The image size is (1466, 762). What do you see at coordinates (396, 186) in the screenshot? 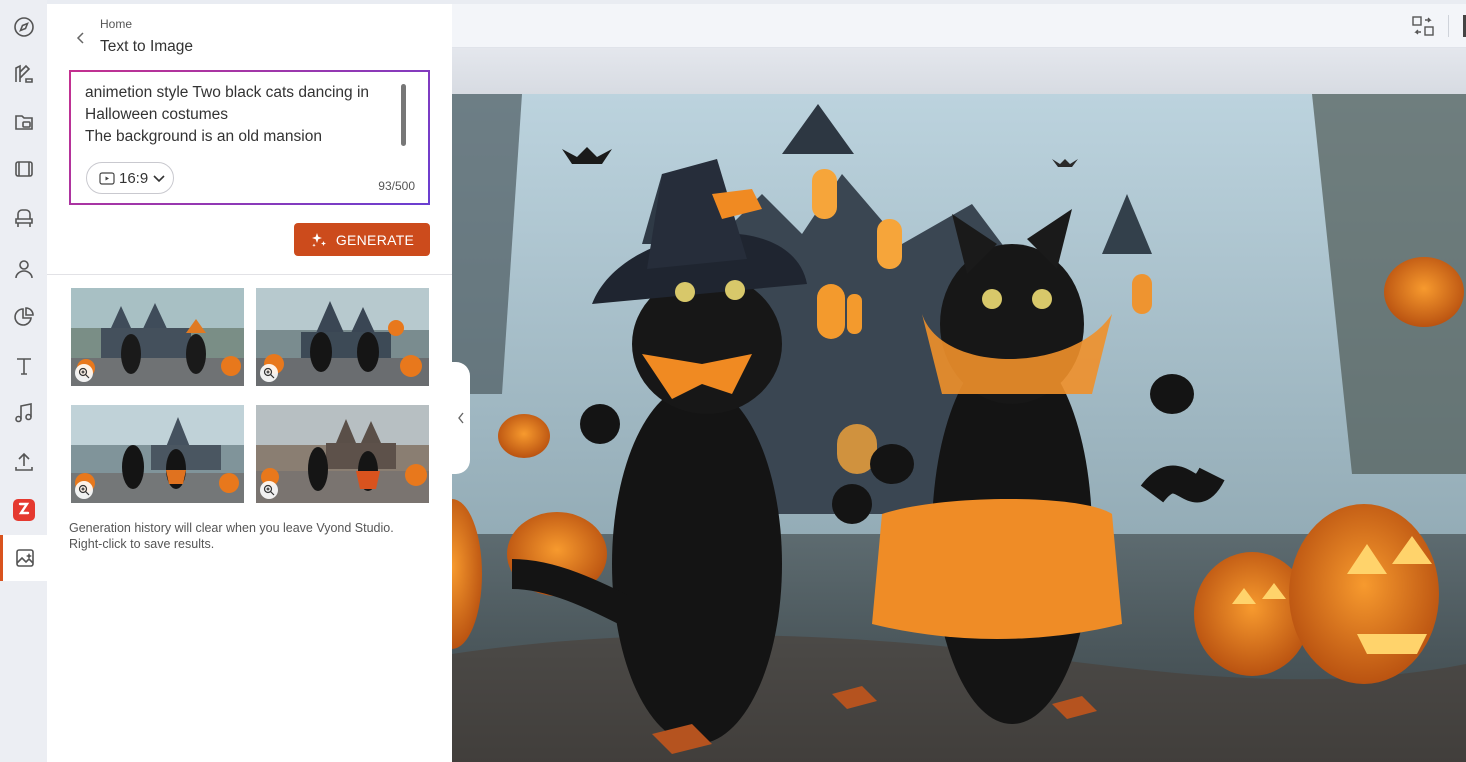
I see `character-counter: 93/500` at bounding box center [396, 186].